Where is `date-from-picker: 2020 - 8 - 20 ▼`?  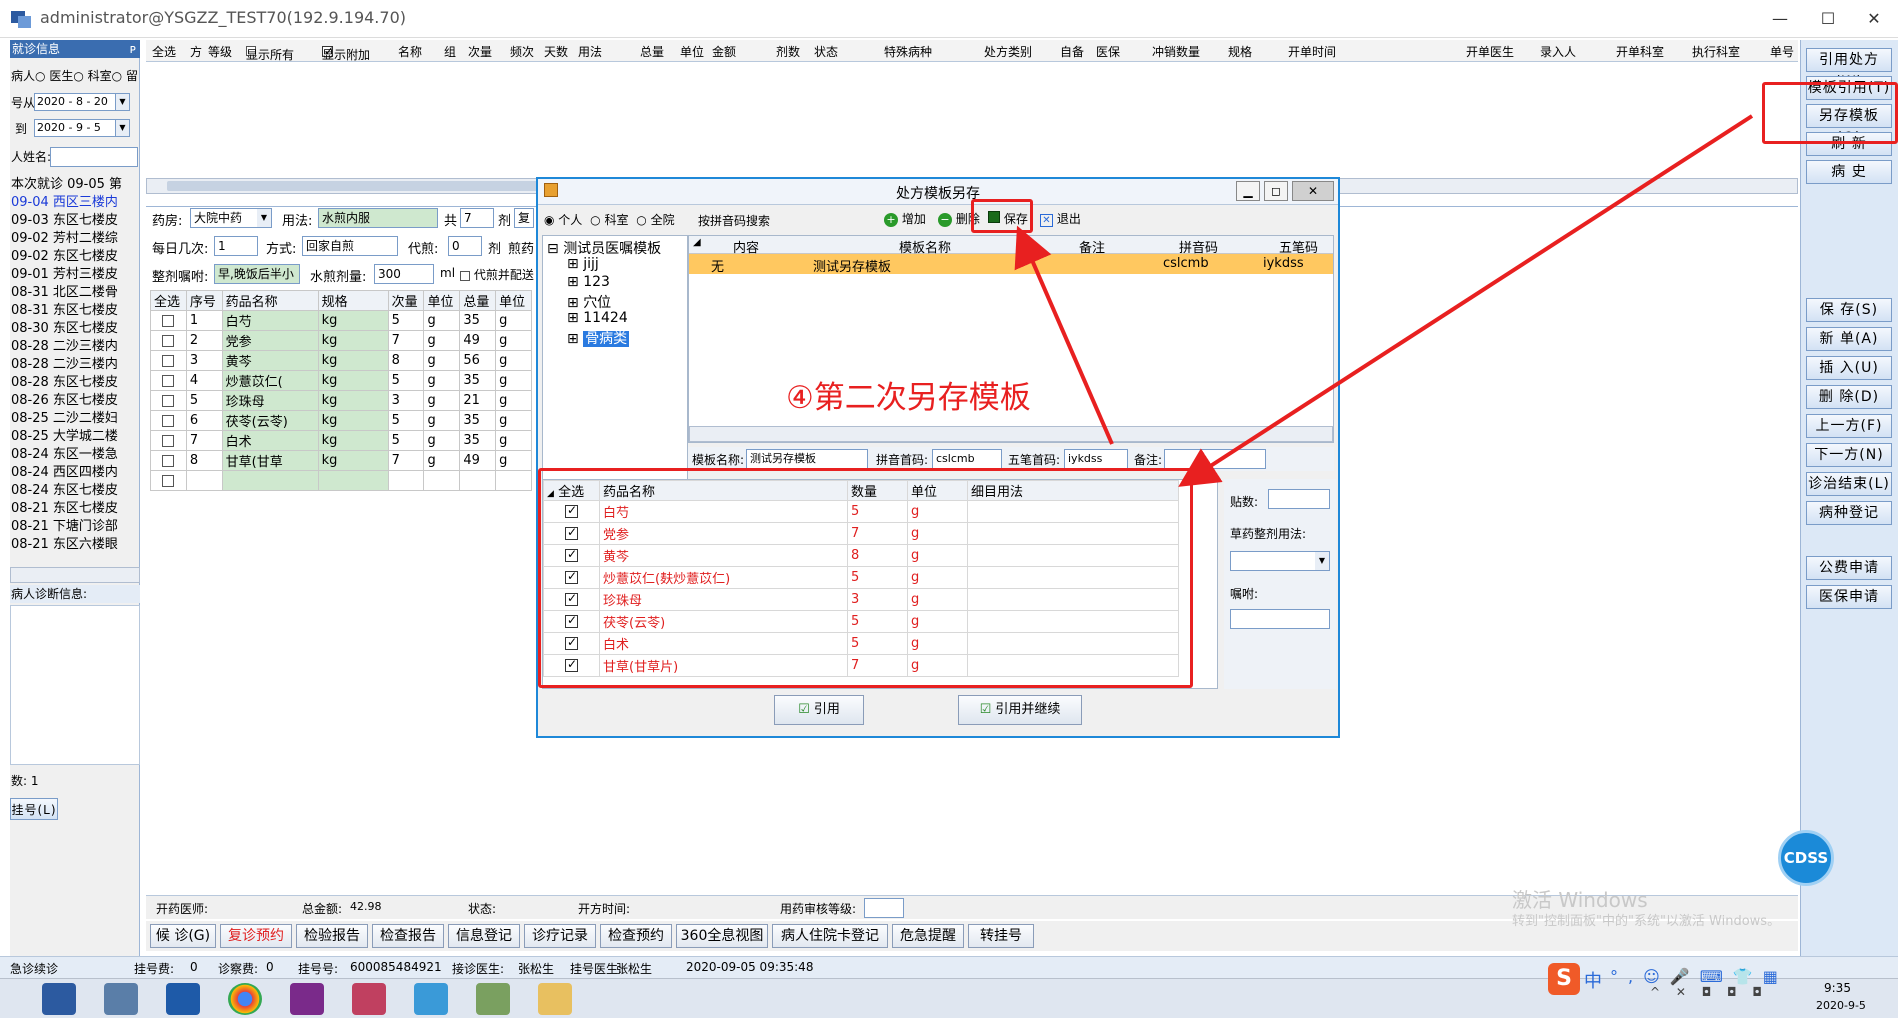
date-from-picker: 2020 - 8 - 20 ▼ is located at coordinates (82, 102).